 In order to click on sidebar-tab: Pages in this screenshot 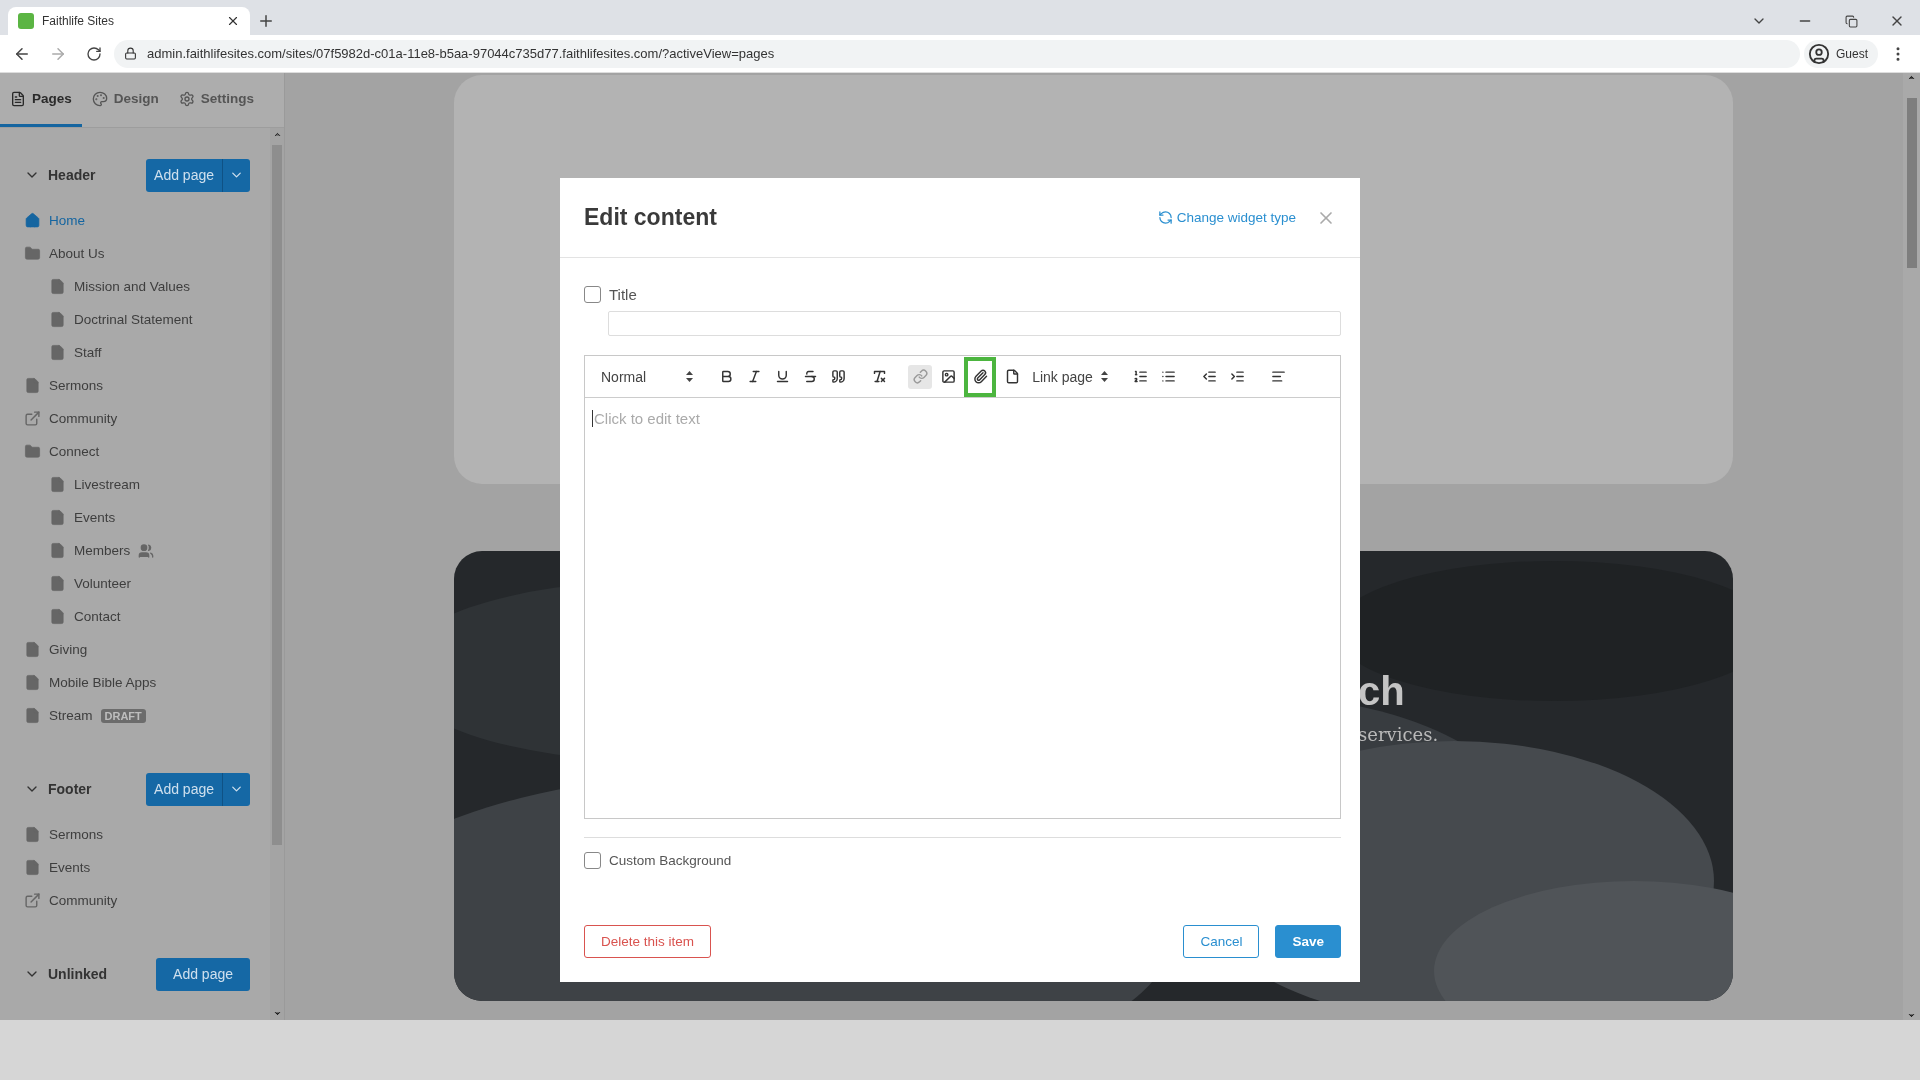, I will do `click(41, 100)`.